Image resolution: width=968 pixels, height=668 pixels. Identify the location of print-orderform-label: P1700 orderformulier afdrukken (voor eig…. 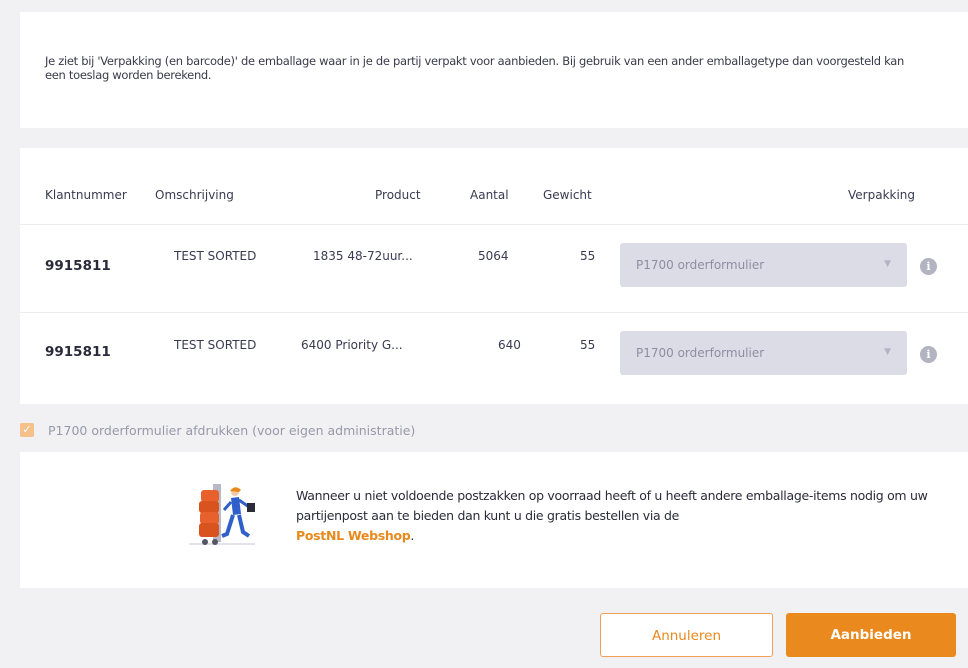
(232, 430).